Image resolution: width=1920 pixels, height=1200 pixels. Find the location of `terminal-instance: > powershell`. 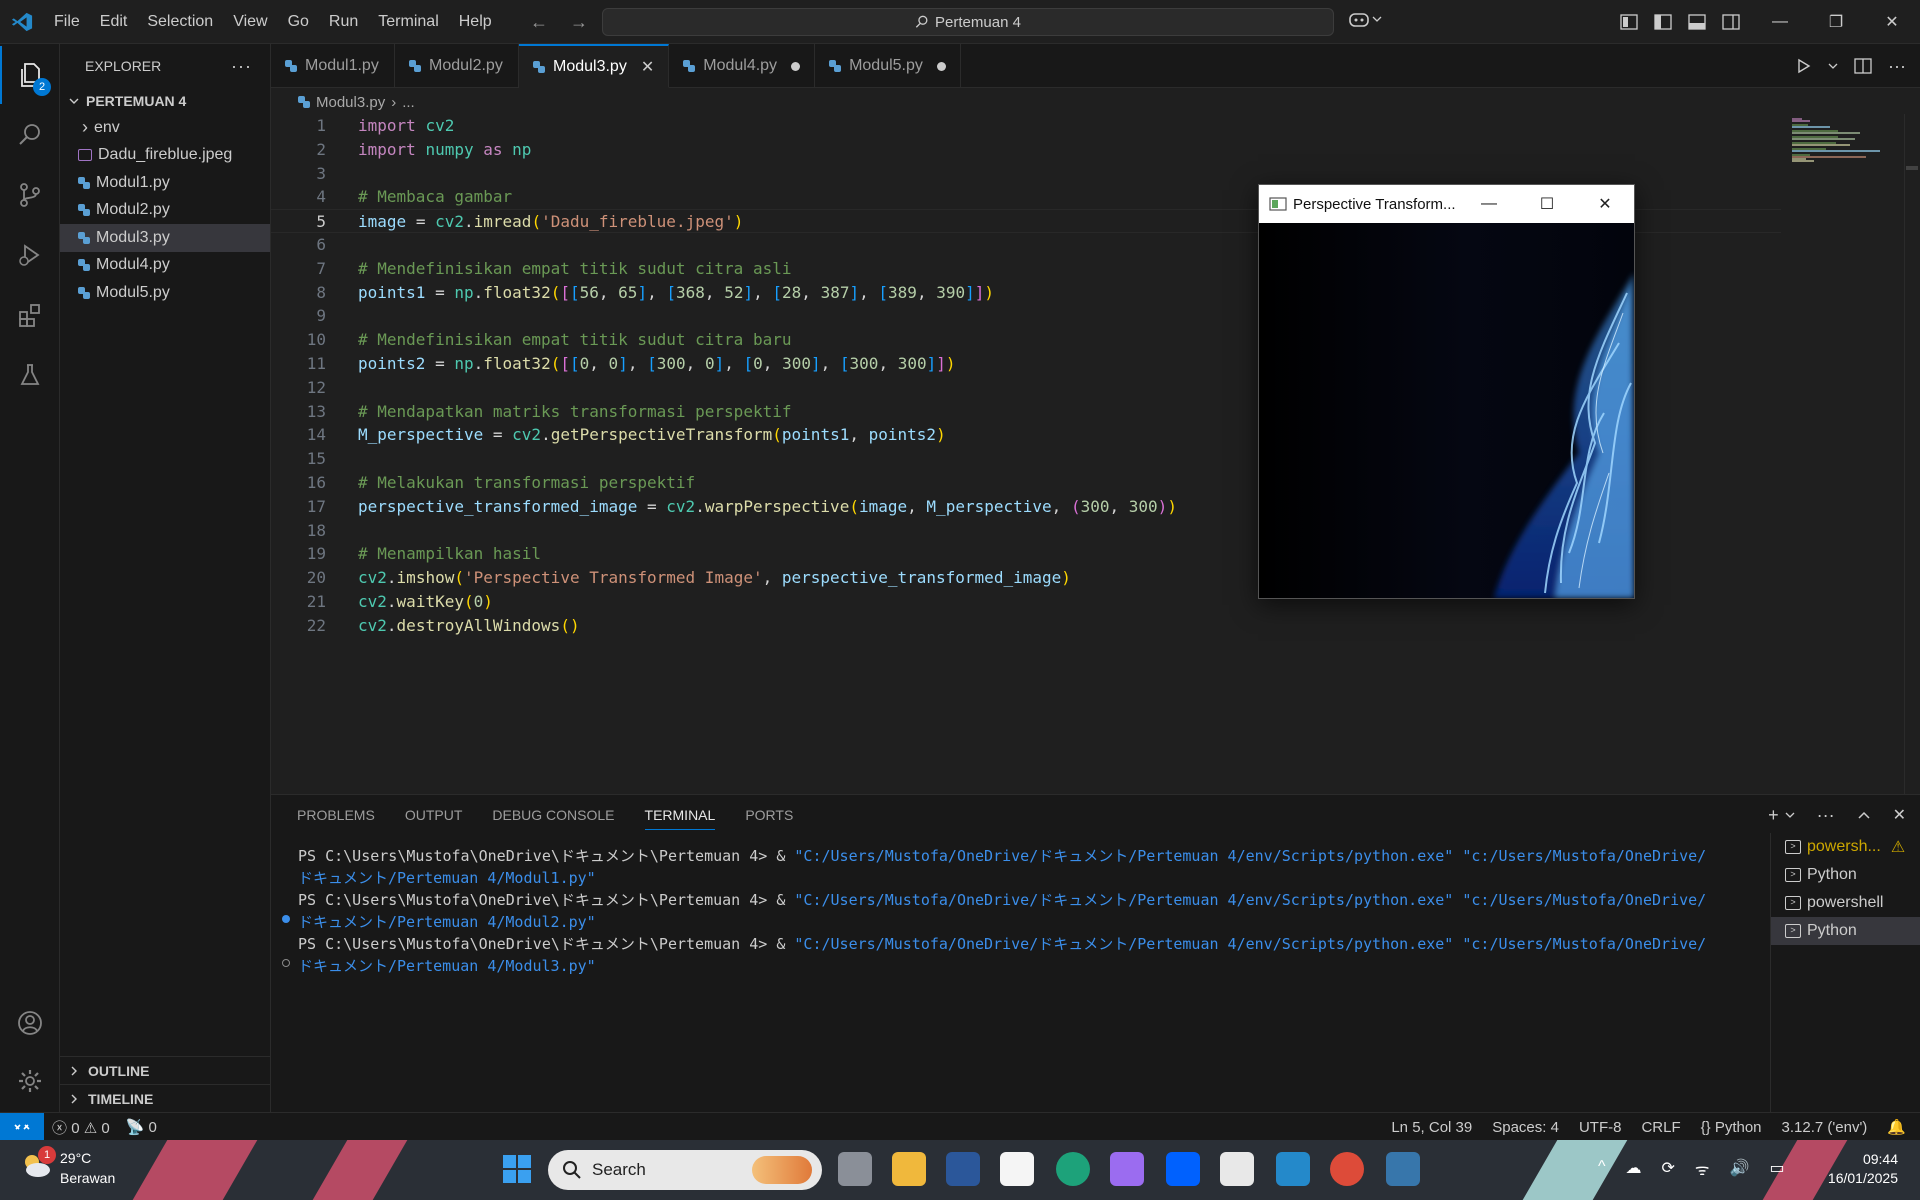

terminal-instance: > powershell is located at coordinates (1845, 903).